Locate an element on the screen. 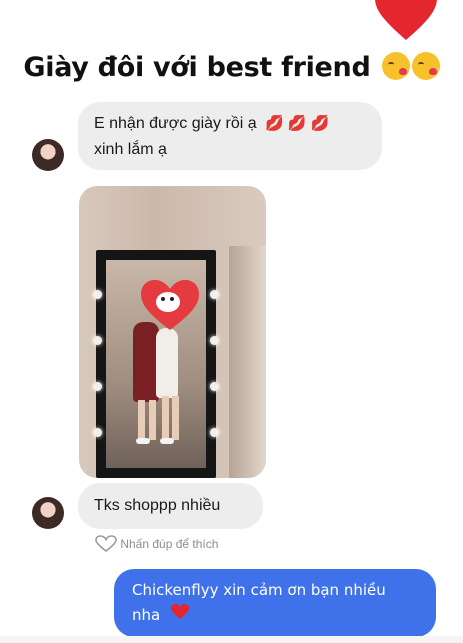  incoming-message-bubble: E nhận được giày rồi ạ 💋 💋 💋 xinh lắm ạ is located at coordinates (230, 136).